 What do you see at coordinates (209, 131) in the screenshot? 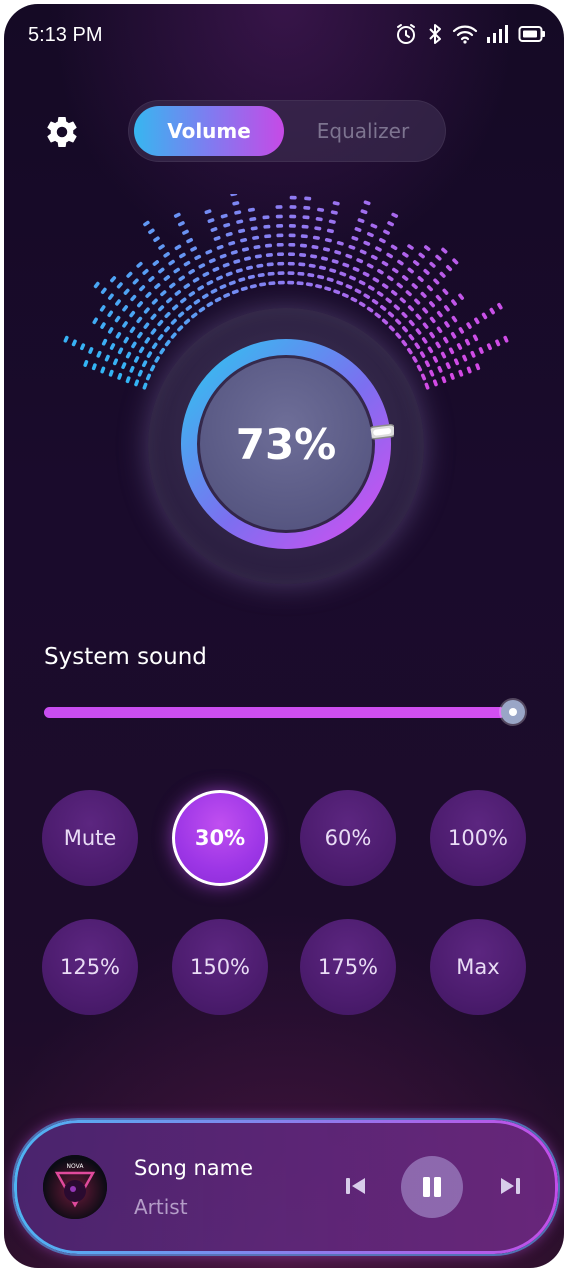
I see `tab-volume: Volume` at bounding box center [209, 131].